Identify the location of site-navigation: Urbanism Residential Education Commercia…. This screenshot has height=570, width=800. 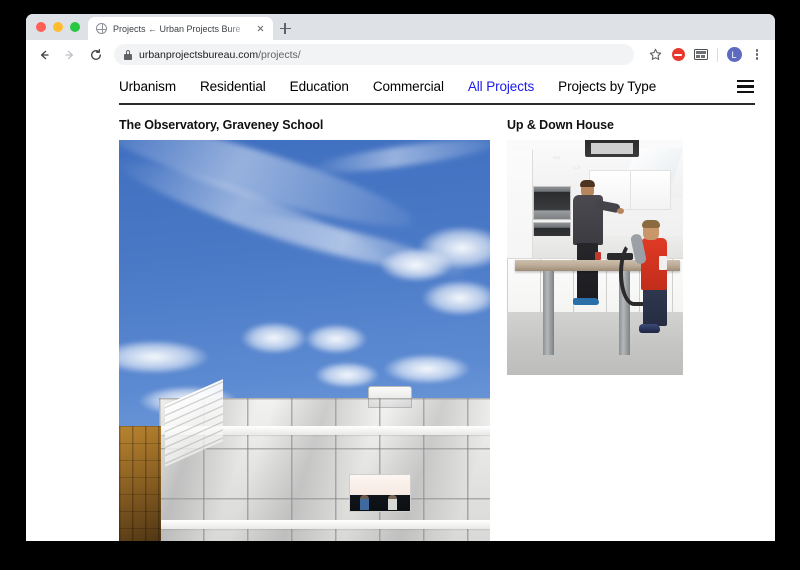
(400, 82).